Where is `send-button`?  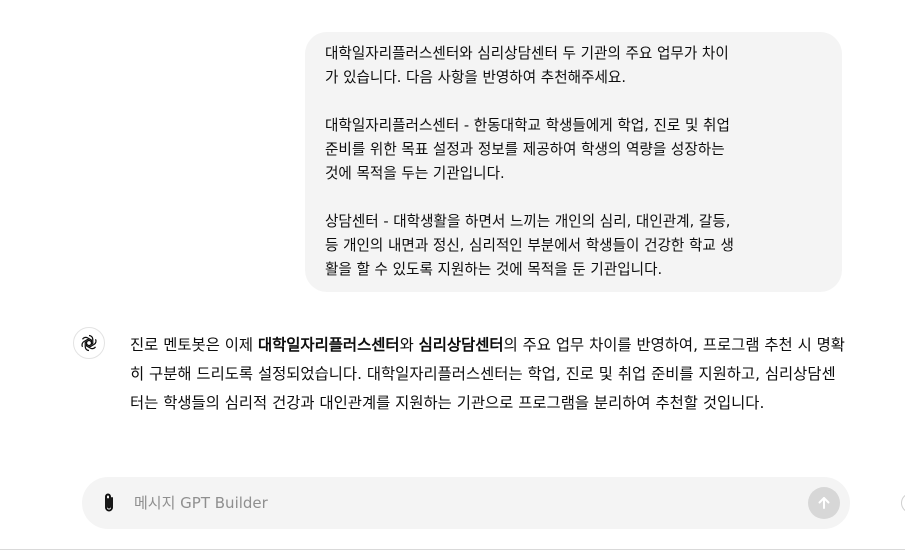 send-button is located at coordinates (824, 503).